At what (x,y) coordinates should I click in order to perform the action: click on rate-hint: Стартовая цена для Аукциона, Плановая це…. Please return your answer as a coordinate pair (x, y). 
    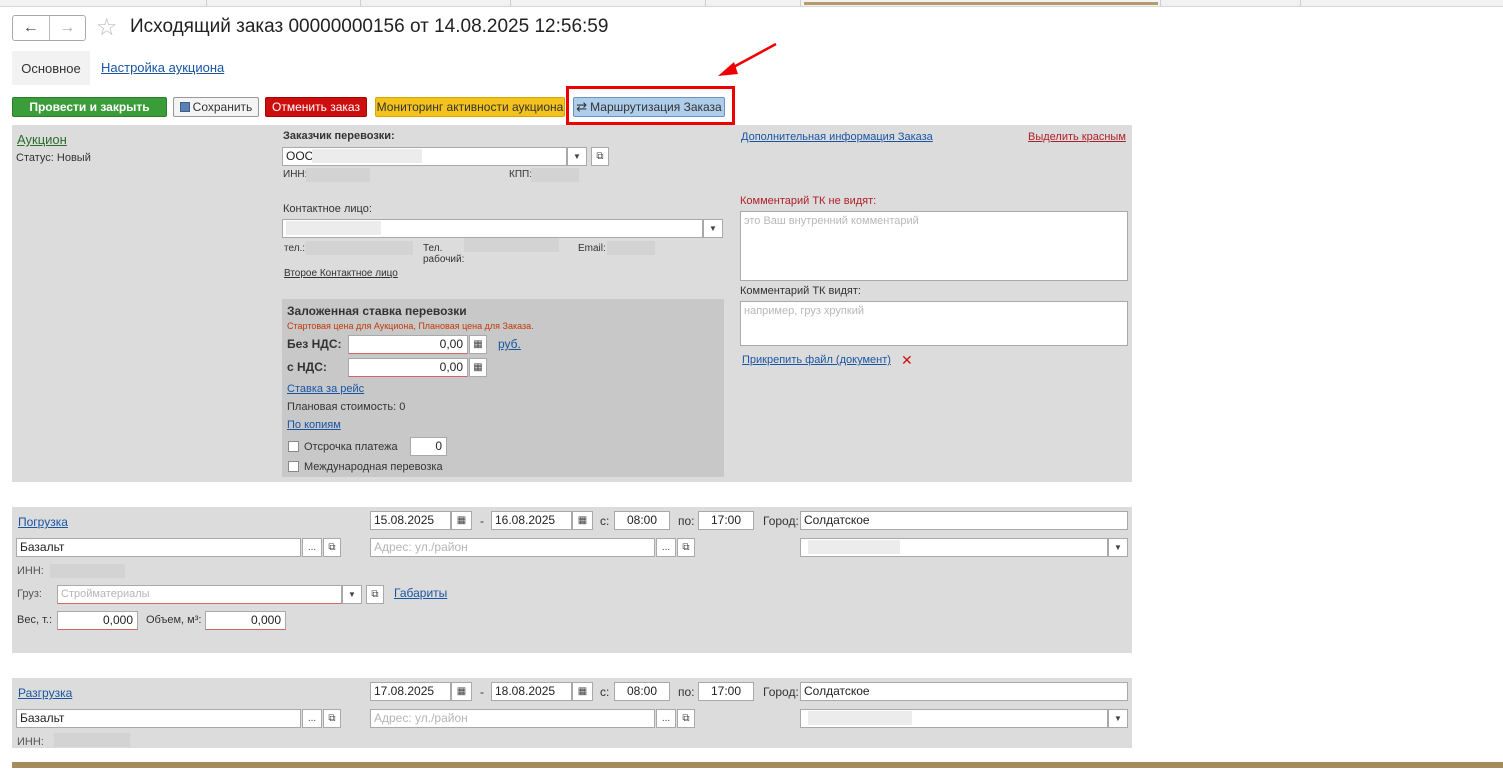
    Looking at the image, I should click on (410, 326).